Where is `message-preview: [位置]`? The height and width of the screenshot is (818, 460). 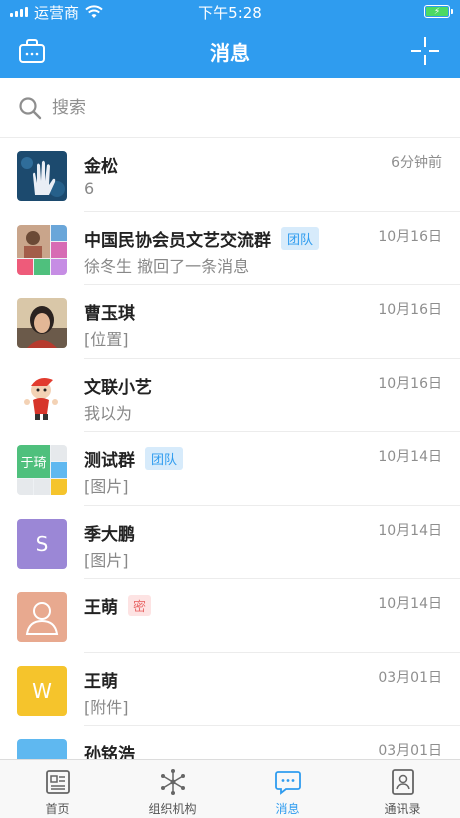
message-preview: [位置] is located at coordinates (106, 339).